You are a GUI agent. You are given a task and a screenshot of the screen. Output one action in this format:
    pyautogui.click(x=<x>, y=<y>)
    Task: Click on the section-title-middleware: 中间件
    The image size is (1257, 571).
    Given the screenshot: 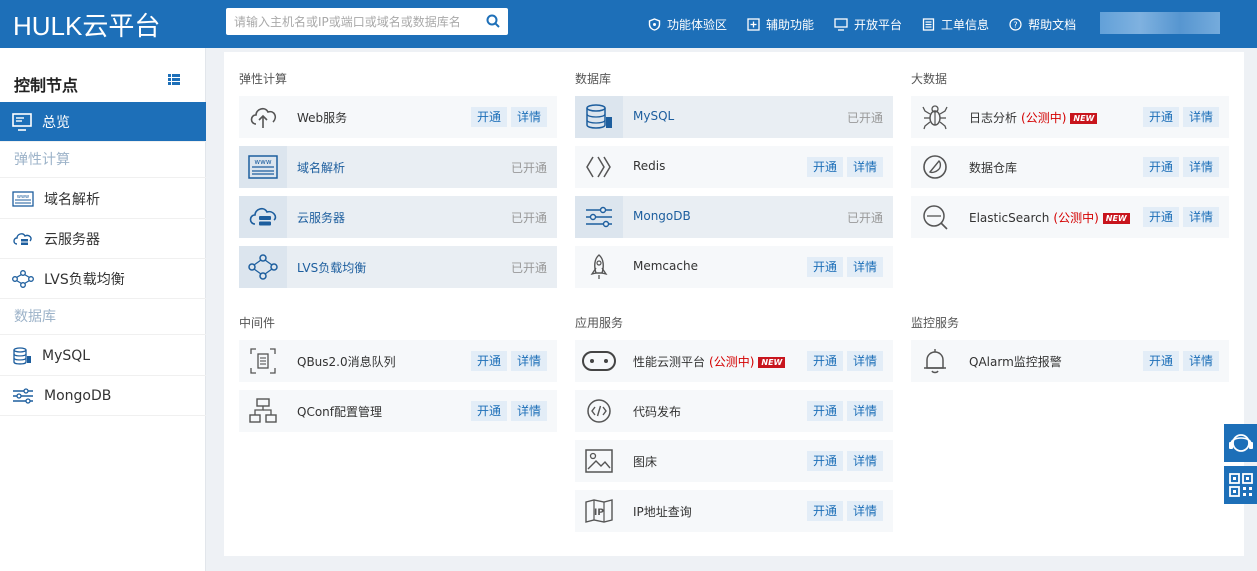 What is the action you would take?
    pyautogui.click(x=257, y=323)
    